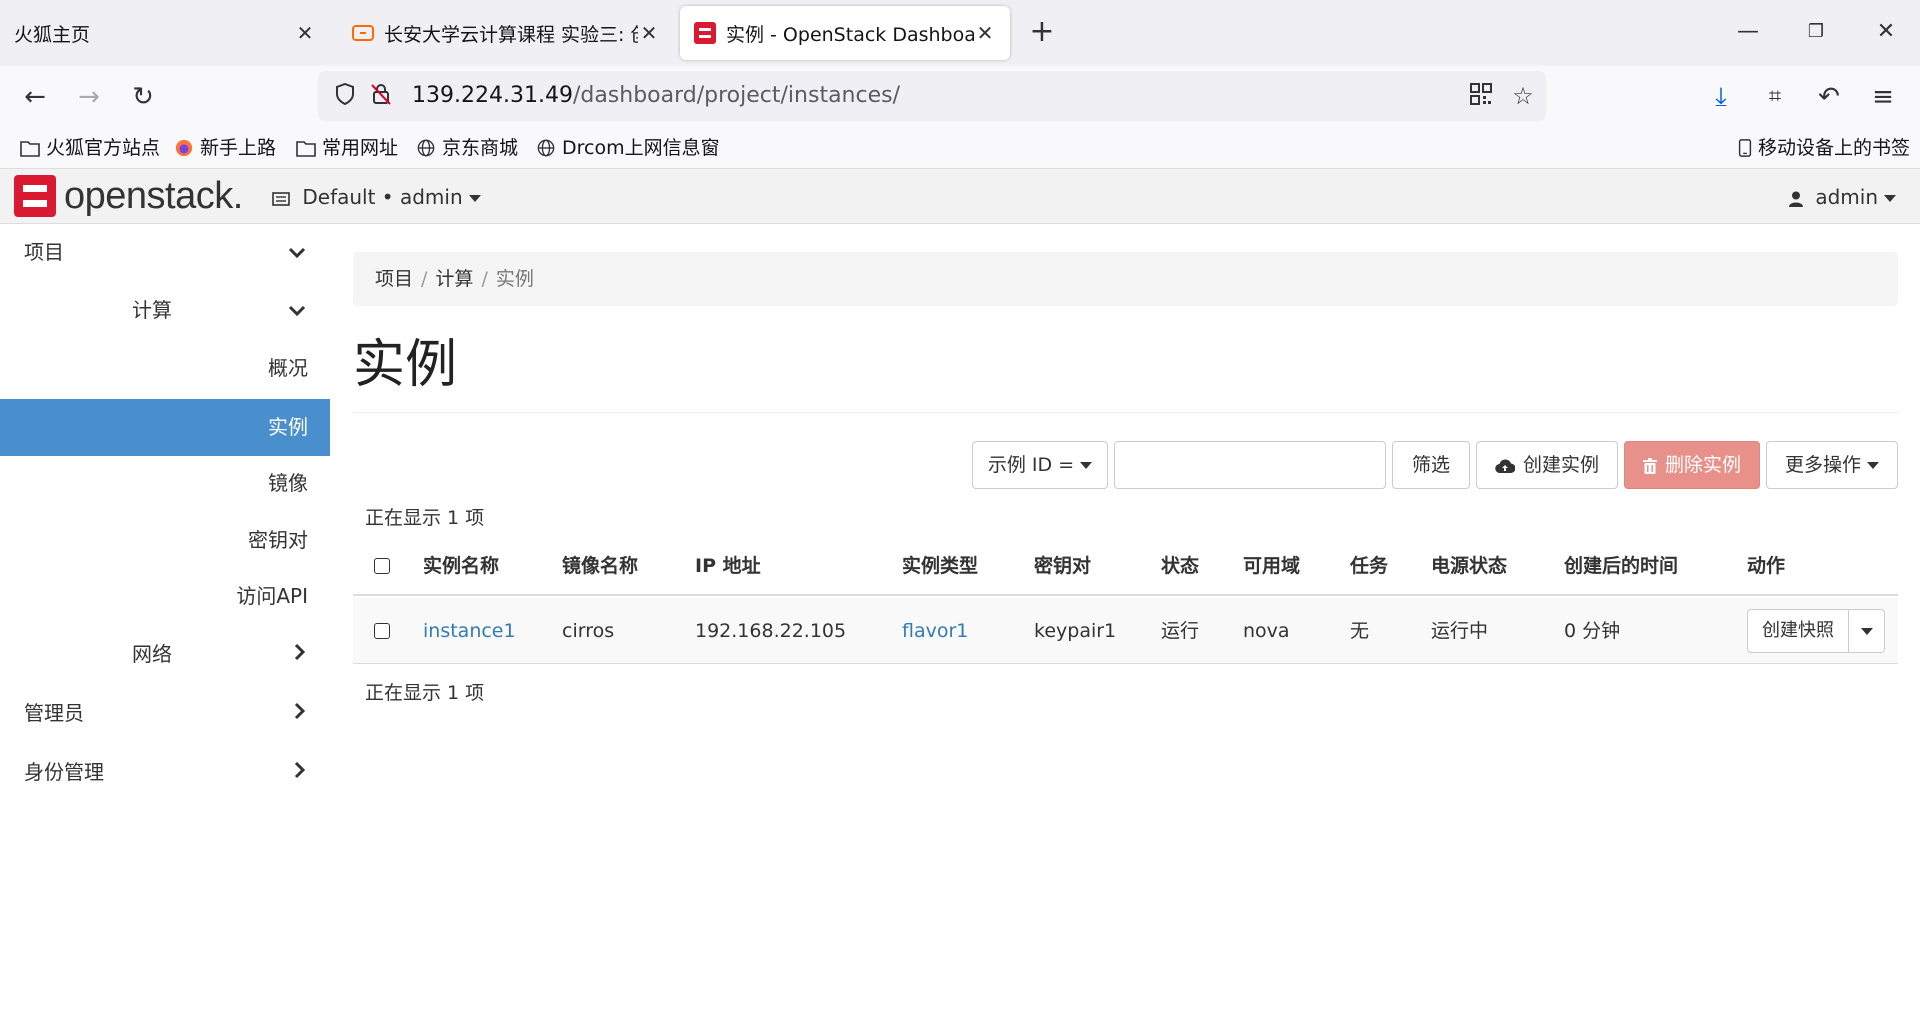  Describe the element at coordinates (382, 566) in the screenshot. I see `select-all-checkbox` at that location.